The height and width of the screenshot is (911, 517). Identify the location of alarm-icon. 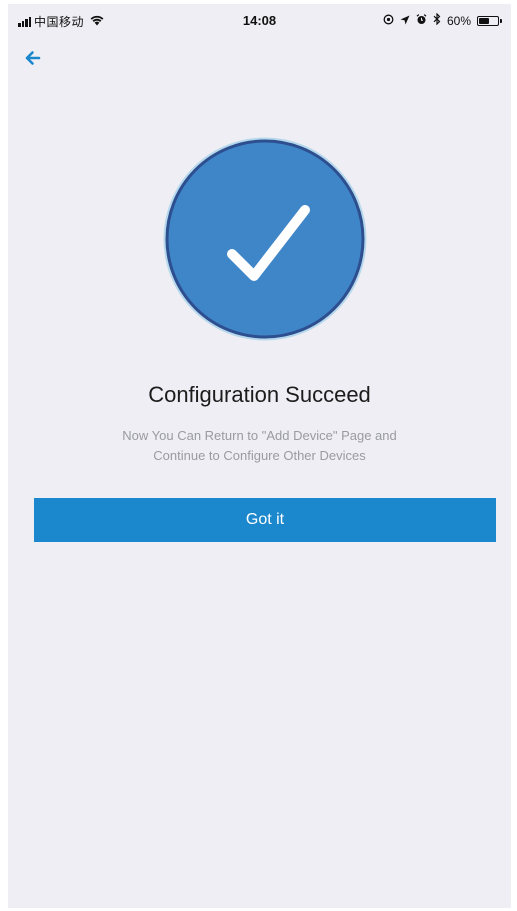
(421, 20).